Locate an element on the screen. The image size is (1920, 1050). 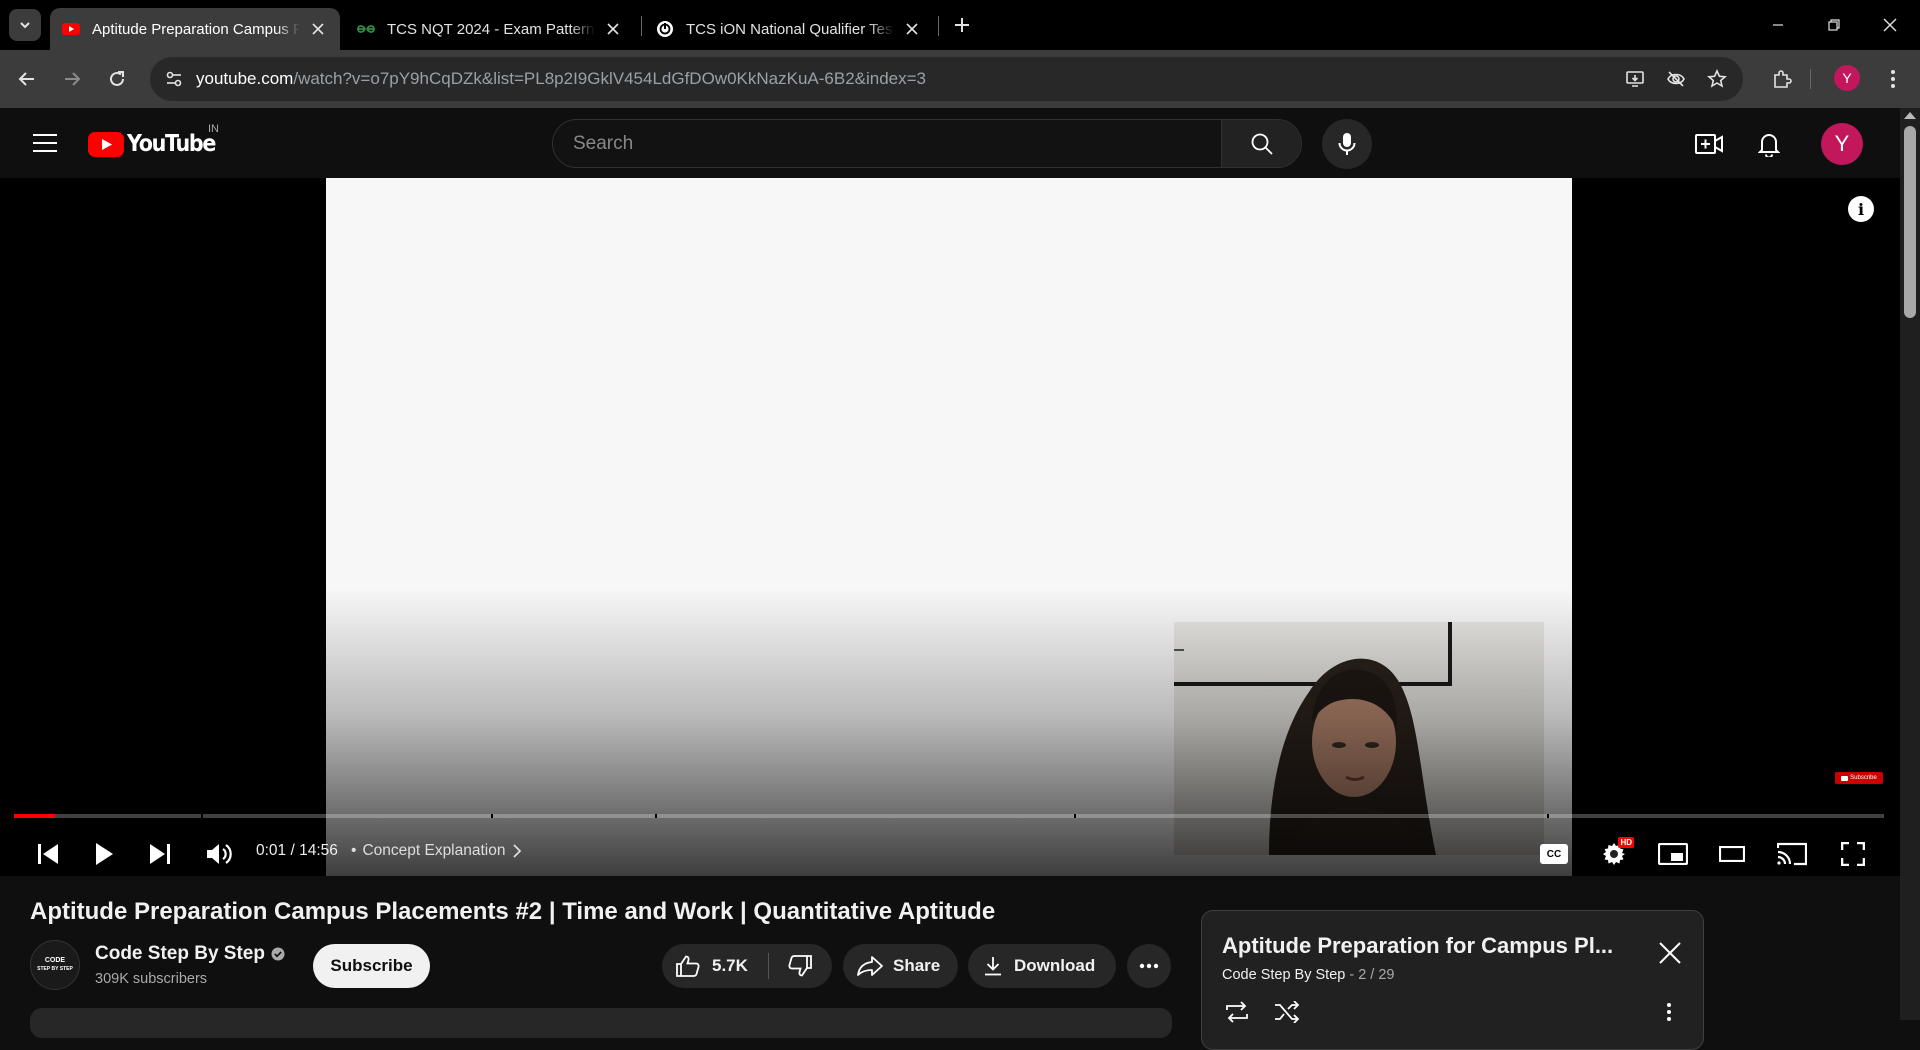
tab-title: TCS iON National Qualifier Test is located at coordinates (790, 29).